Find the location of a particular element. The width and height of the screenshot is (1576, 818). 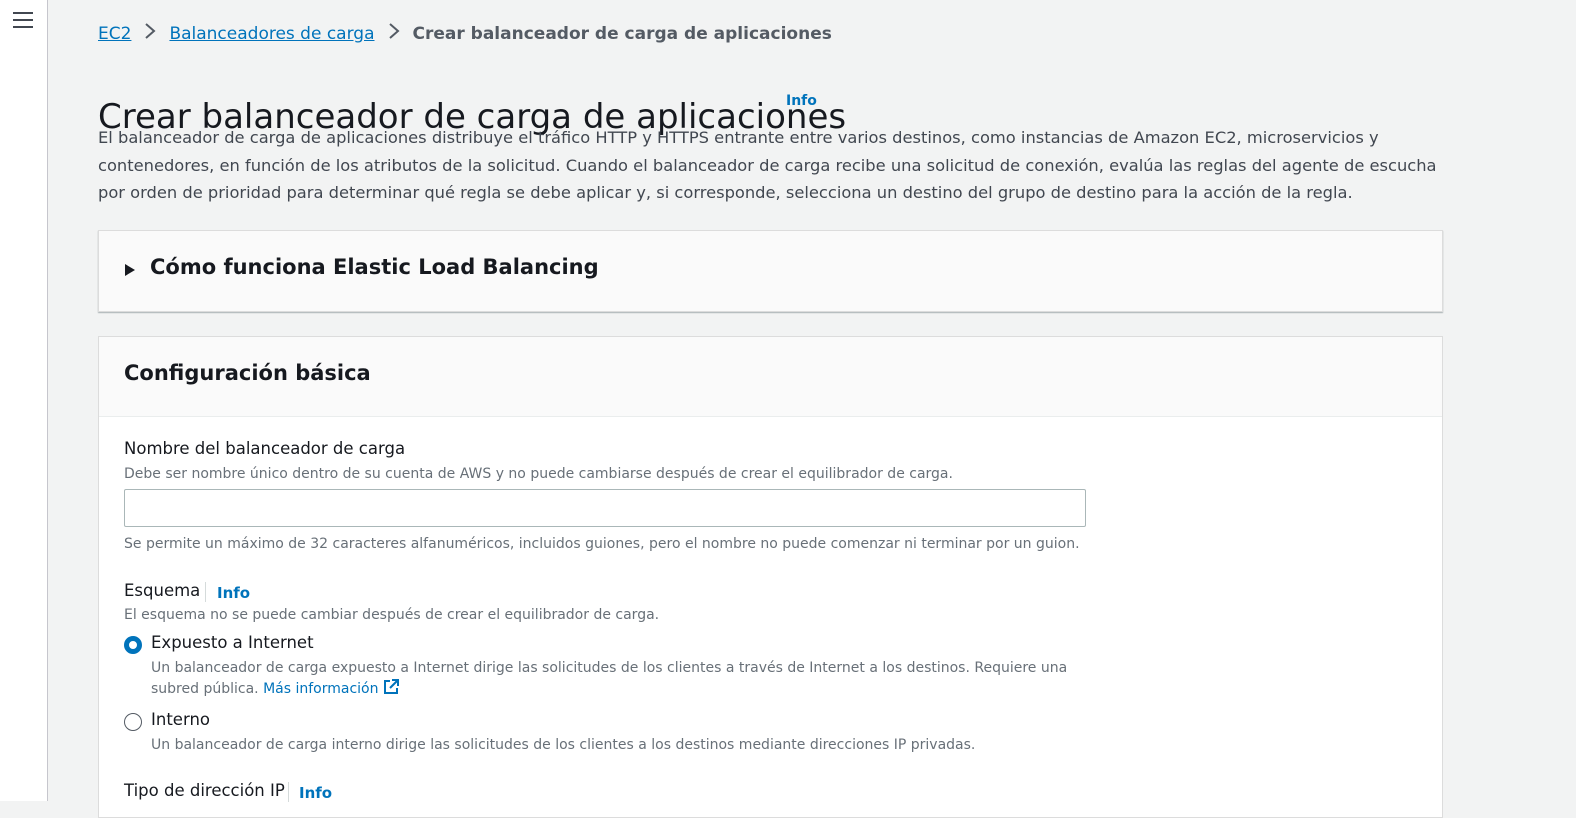

radio-internet-facing-label: Expuesto a Internet is located at coordinates (232, 642).